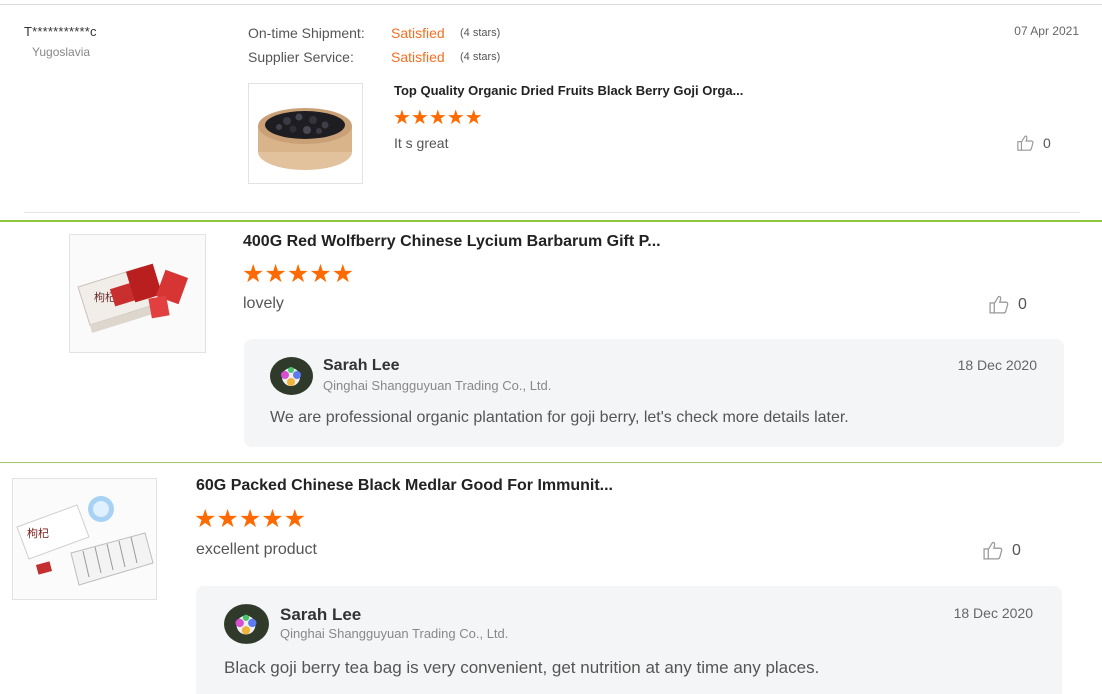 This screenshot has width=1102, height=694. I want to click on svg-text: 枸杞, so click(38, 533).